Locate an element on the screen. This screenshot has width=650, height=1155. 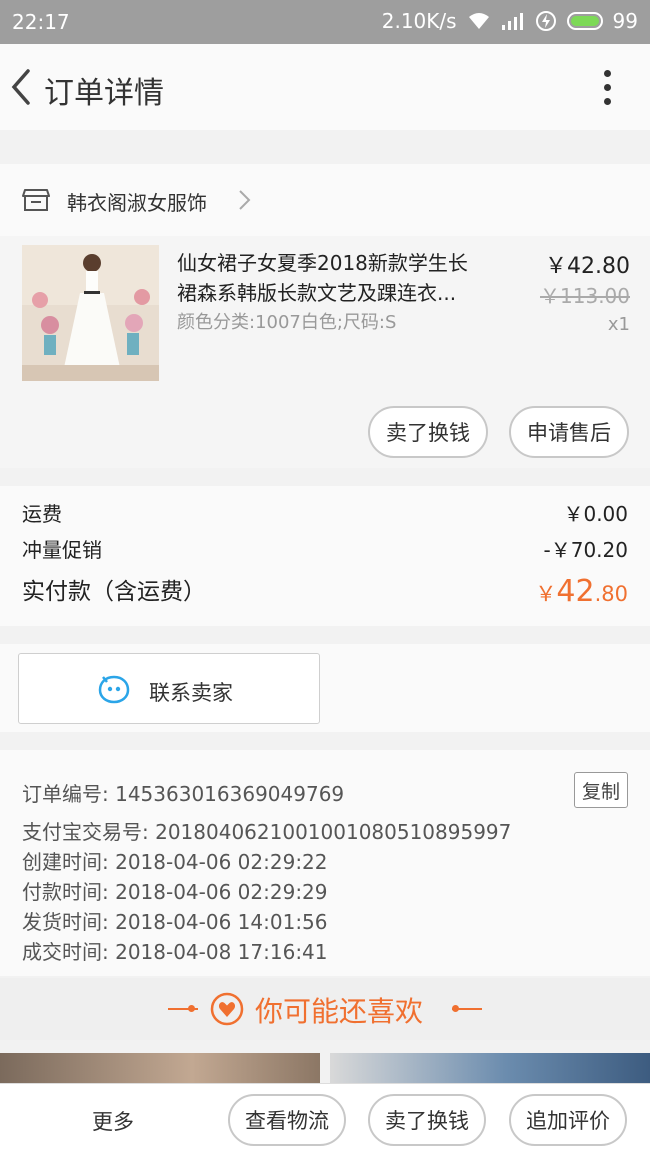
after-sale-button: 申请售后 is located at coordinates (569, 432).